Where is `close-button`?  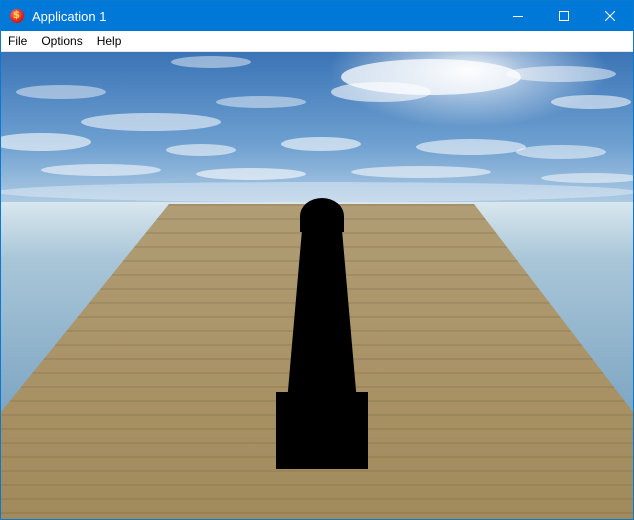 close-button is located at coordinates (610, 16).